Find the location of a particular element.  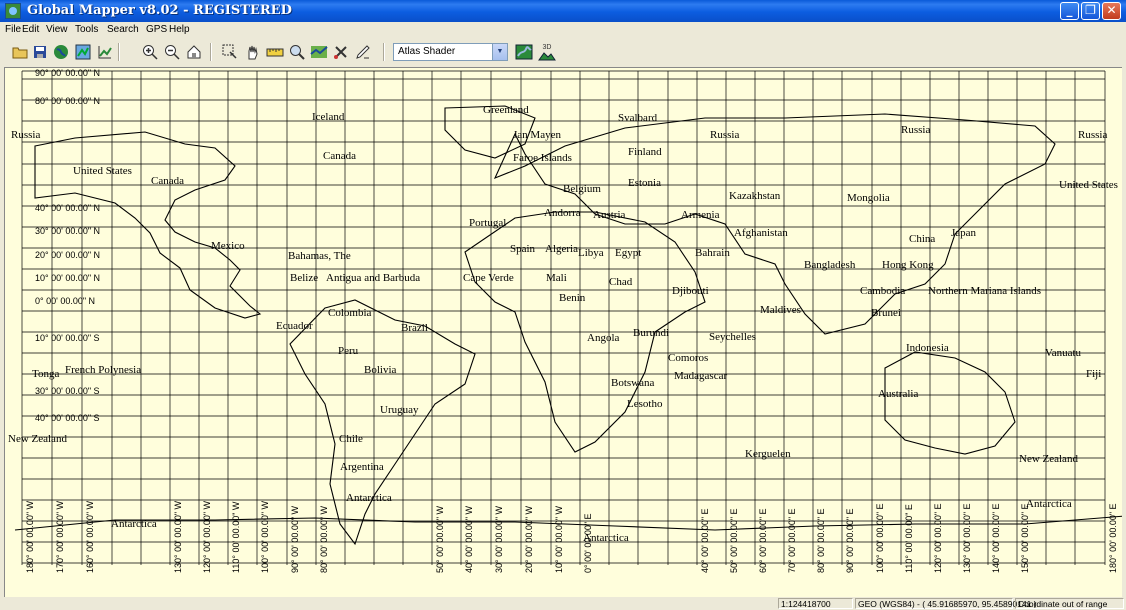

place-label: Mali is located at coordinates (556, 278).